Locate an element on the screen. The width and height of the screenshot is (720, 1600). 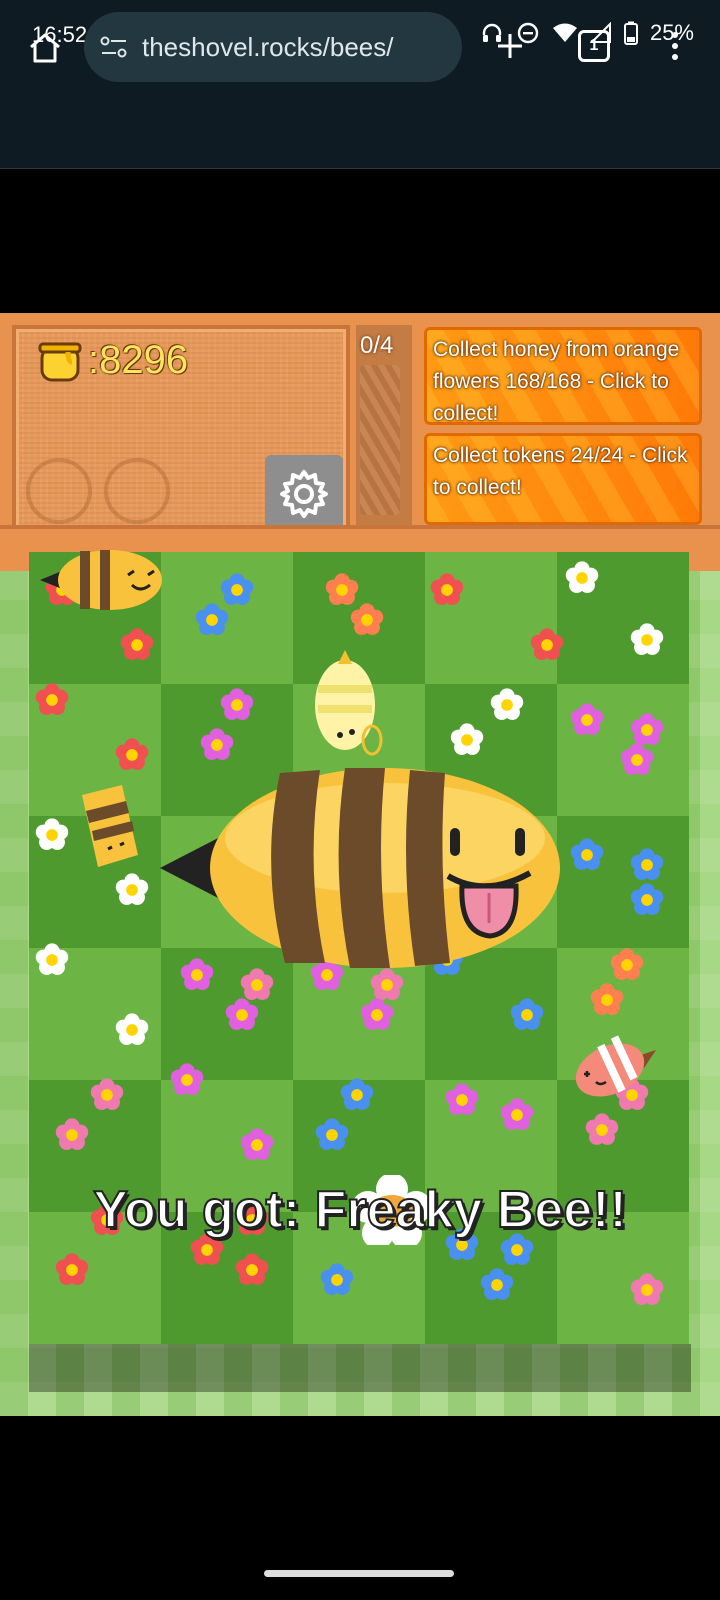
honey-amount: :8296 is located at coordinates (138, 360).